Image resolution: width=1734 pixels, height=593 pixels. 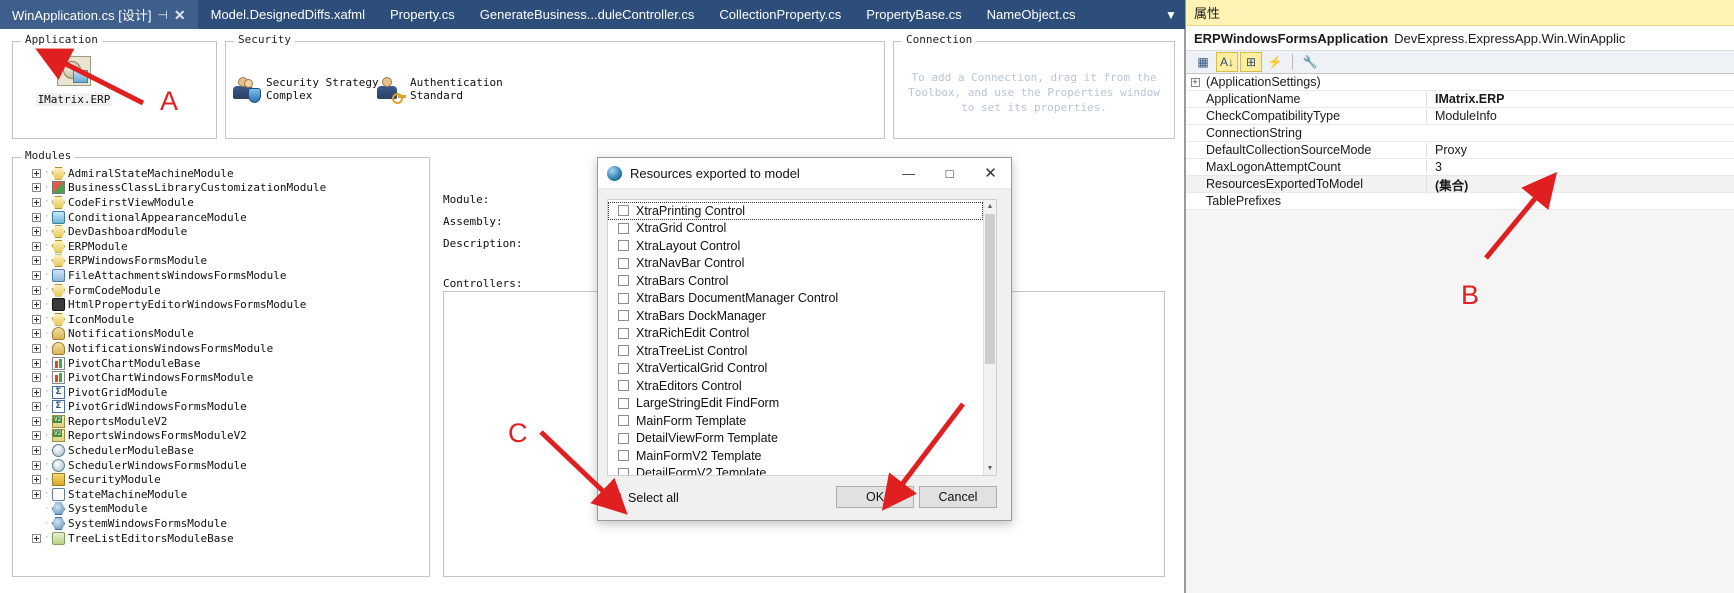 I want to click on properties-icon: ⊞, so click(x=1251, y=62).